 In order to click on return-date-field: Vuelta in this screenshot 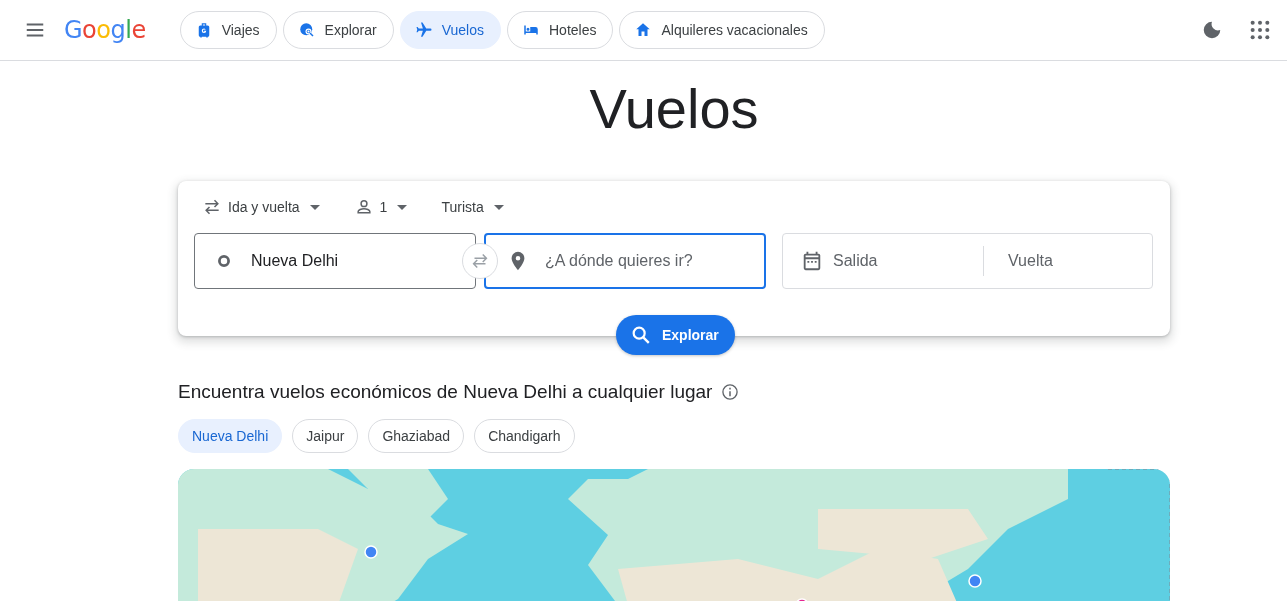, I will do `click(1078, 261)`.